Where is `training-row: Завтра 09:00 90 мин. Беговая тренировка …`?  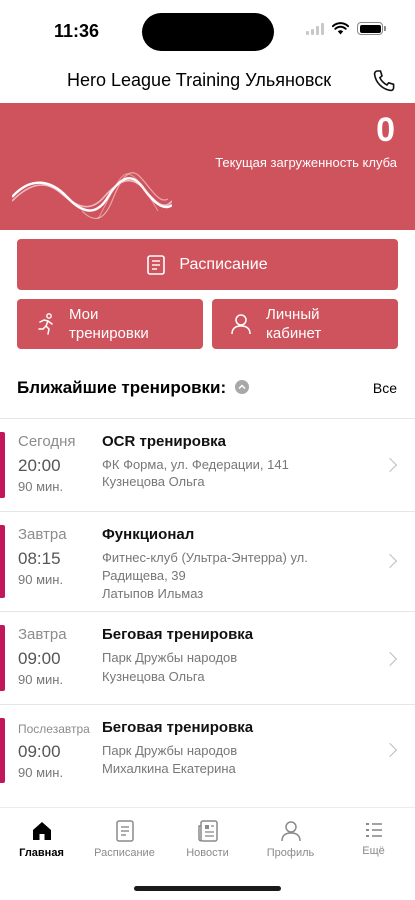
training-row: Завтра 09:00 90 мин. Беговая тренировка … is located at coordinates (207, 657).